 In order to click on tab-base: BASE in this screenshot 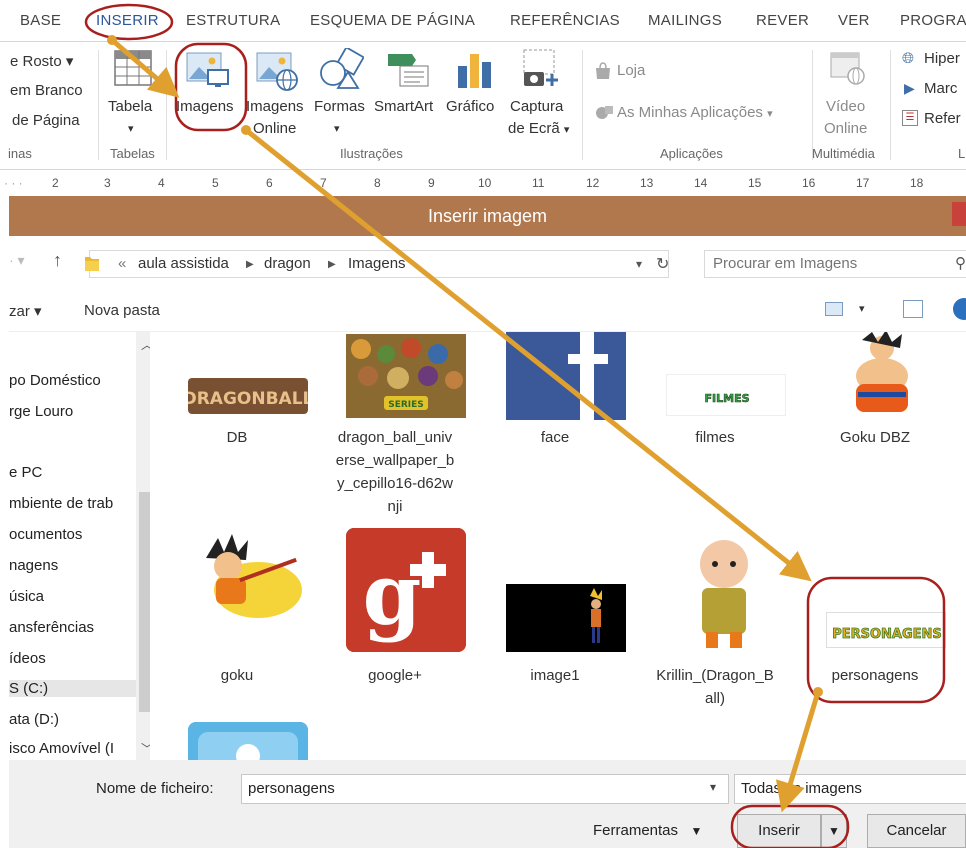, I will do `click(40, 20)`.